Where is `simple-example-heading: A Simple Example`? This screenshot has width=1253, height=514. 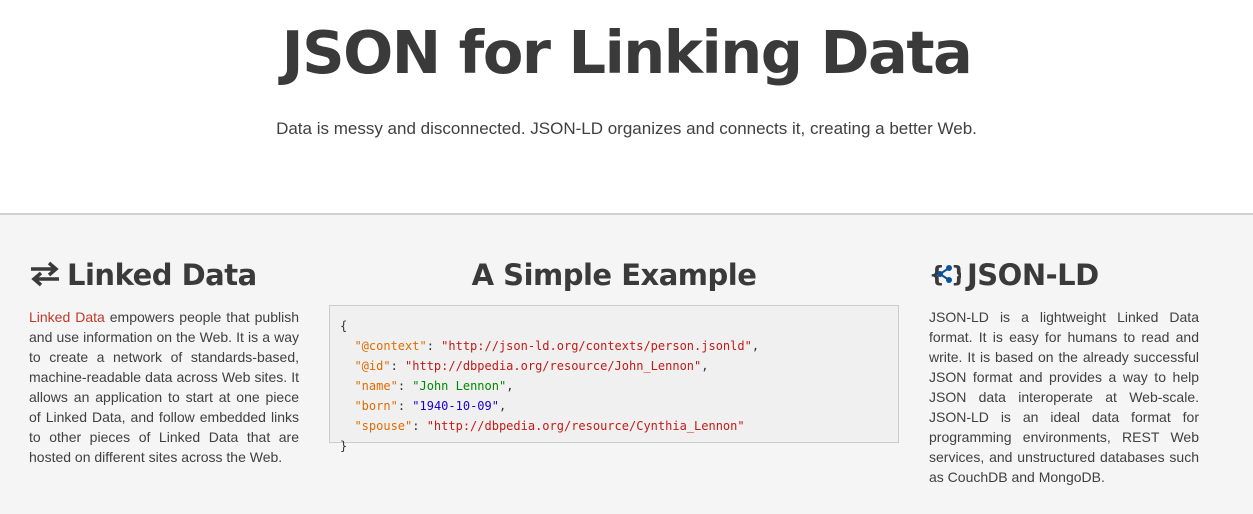
simple-example-heading: A Simple Example is located at coordinates (614, 275).